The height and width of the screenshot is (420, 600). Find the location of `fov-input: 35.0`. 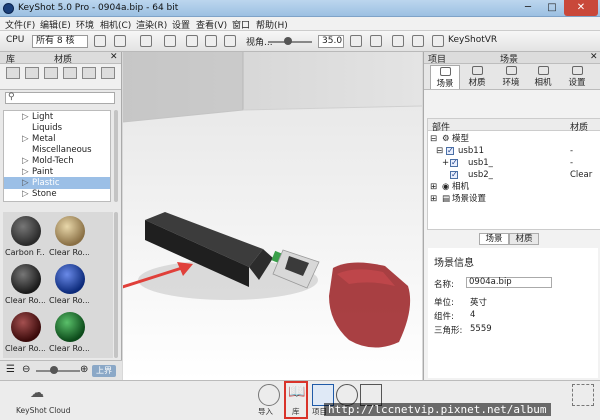

fov-input: 35.0 is located at coordinates (331, 41).